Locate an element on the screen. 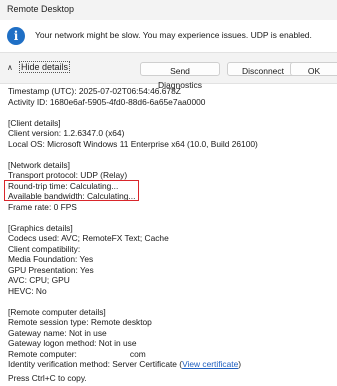 The image size is (337, 386). hevc-text: HEVC: No is located at coordinates (27, 290).